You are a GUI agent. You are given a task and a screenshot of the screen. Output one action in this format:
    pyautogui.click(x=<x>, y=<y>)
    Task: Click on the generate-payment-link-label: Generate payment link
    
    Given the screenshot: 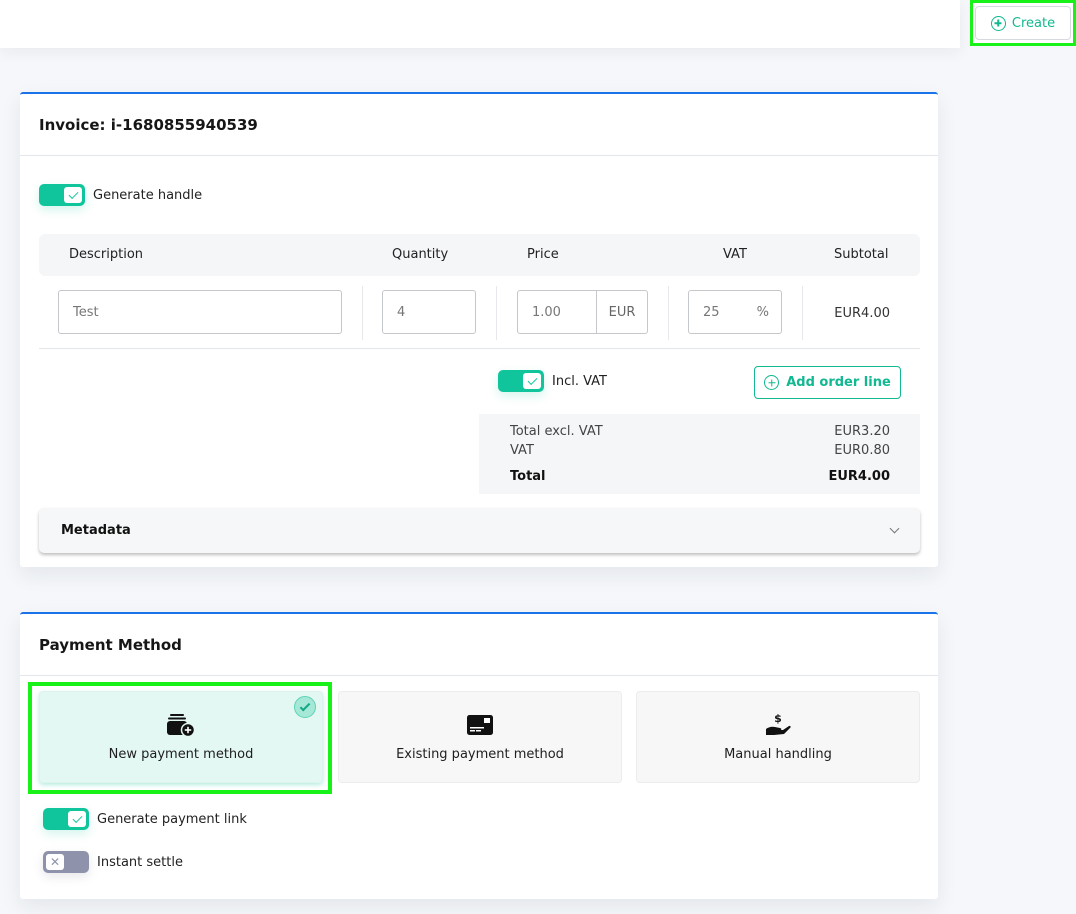 What is the action you would take?
    pyautogui.click(x=172, y=819)
    